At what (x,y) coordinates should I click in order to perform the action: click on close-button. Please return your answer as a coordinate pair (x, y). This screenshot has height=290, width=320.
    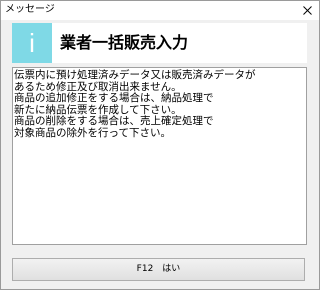
    Looking at the image, I should click on (308, 10).